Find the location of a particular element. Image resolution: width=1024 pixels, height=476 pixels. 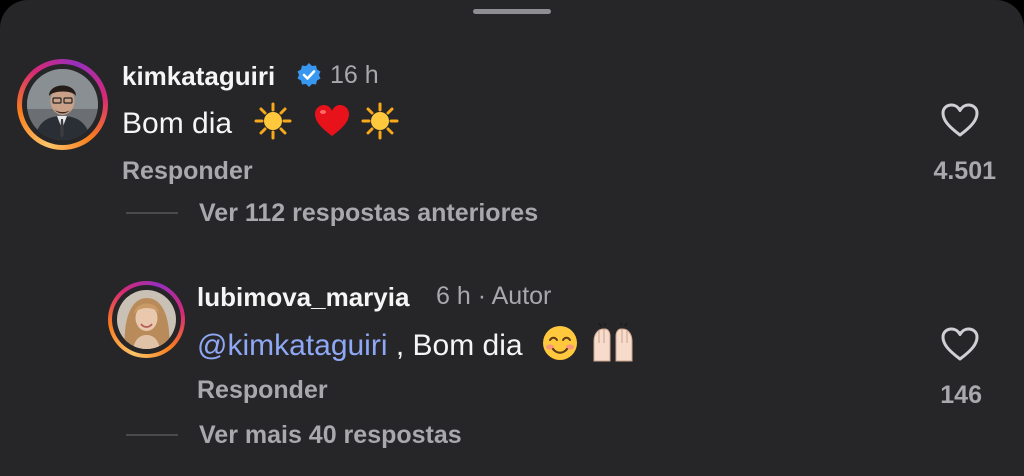

mention-link: @kimkataguiri is located at coordinates (292, 345).